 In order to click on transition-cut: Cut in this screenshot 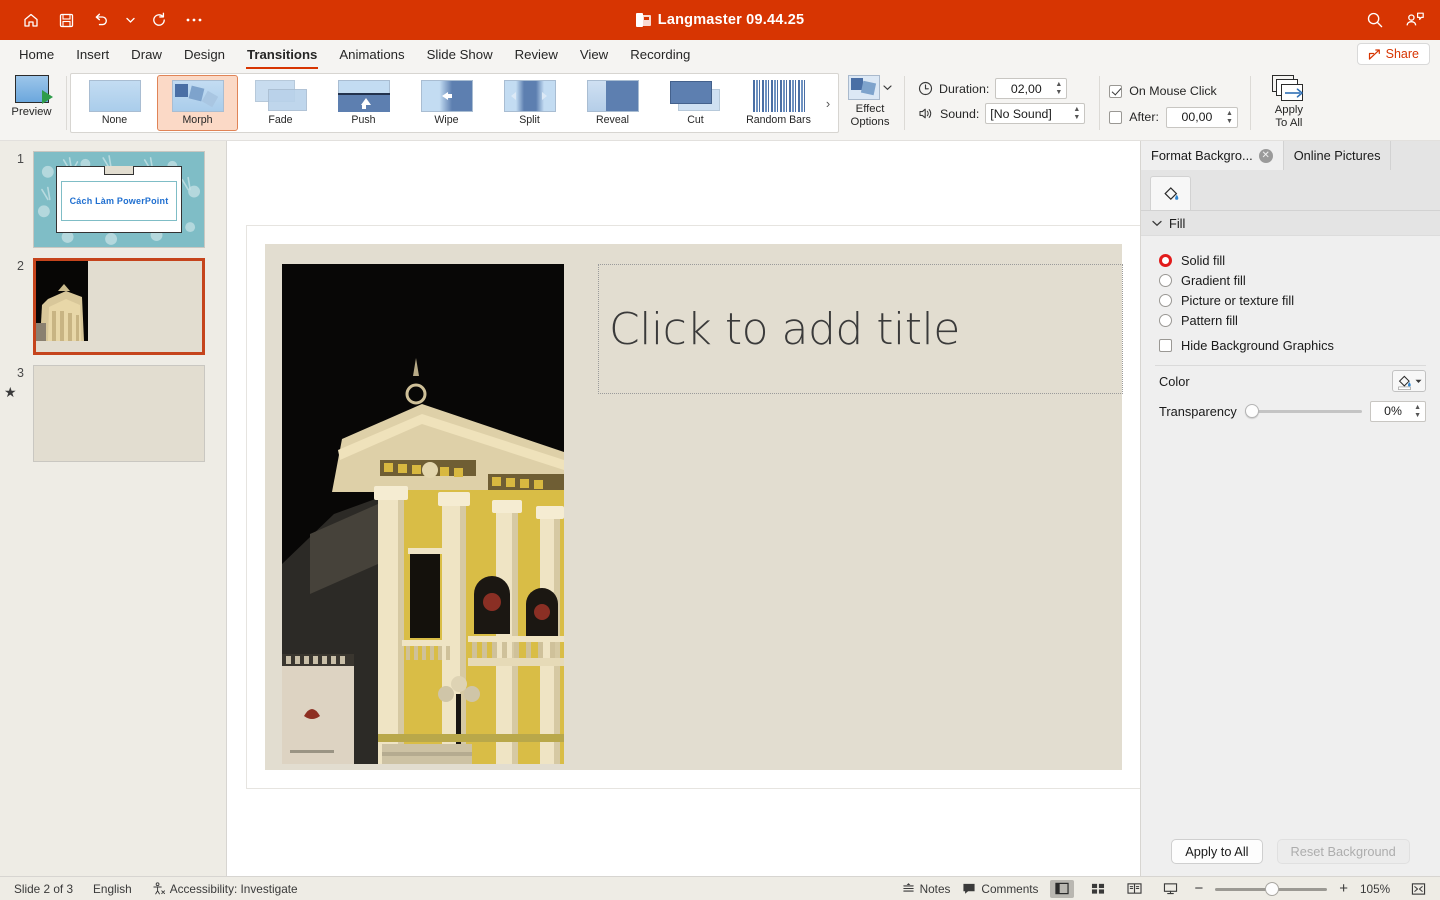, I will do `click(695, 103)`.